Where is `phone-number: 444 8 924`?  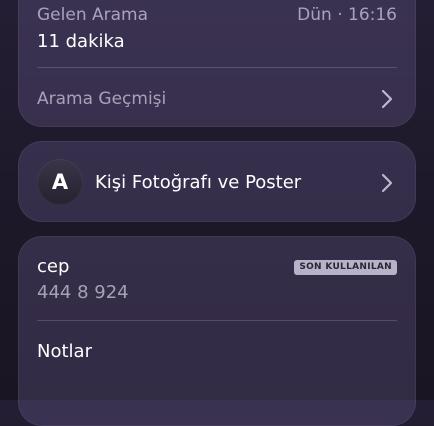 phone-number: 444 8 924 is located at coordinates (83, 292).